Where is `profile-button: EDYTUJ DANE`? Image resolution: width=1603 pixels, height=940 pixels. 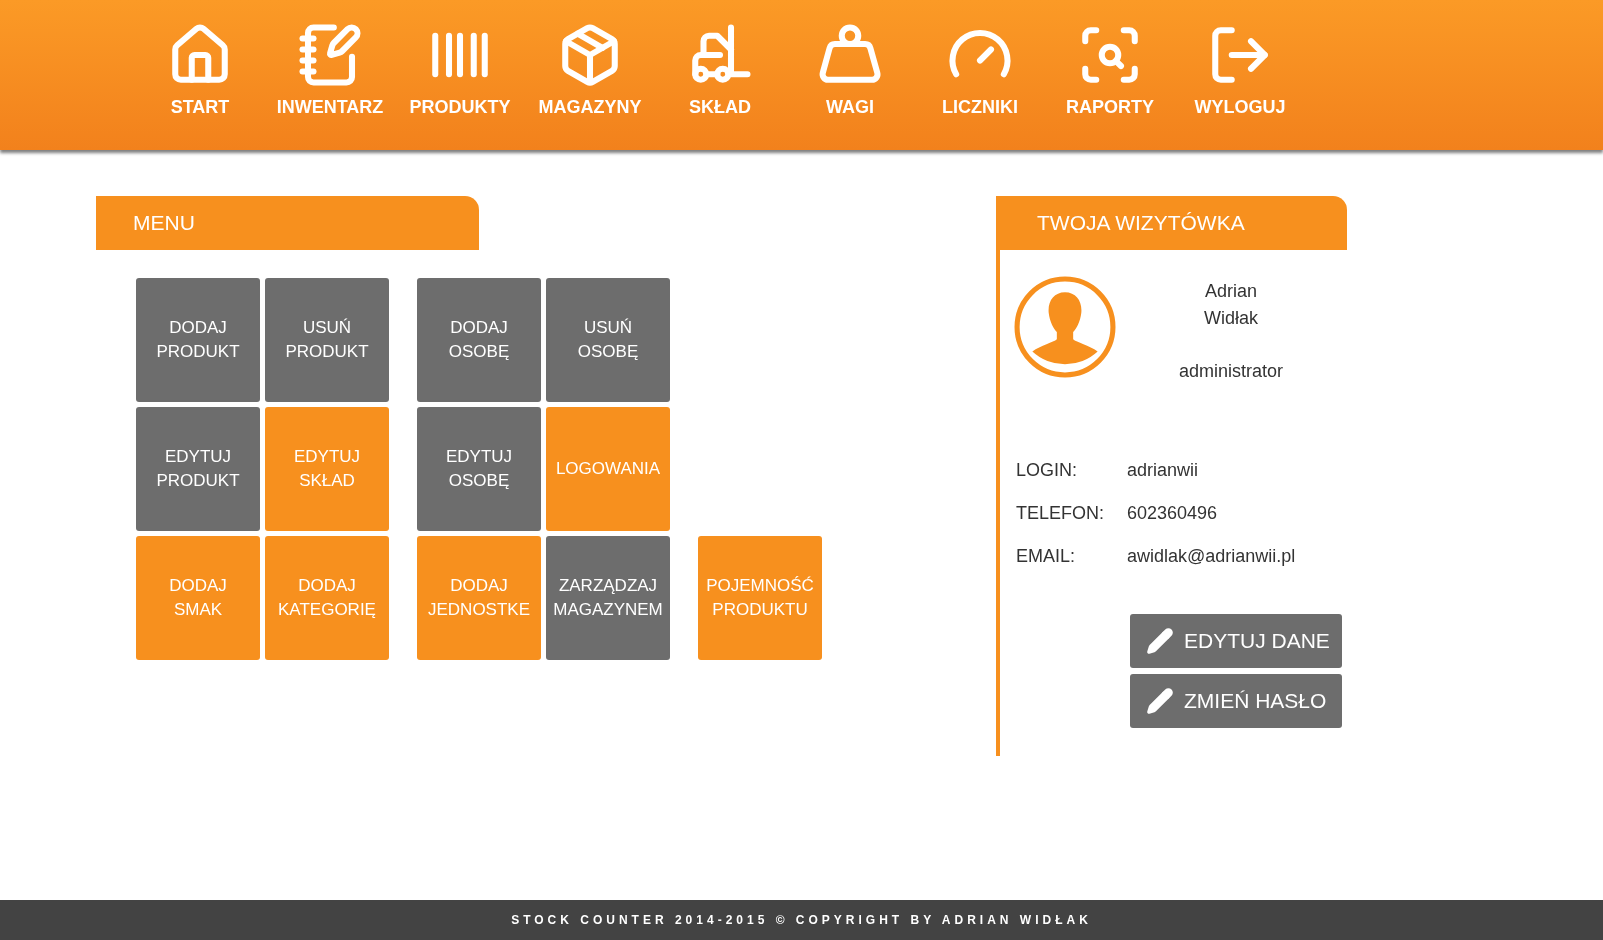
profile-button: EDYTUJ DANE is located at coordinates (1236, 641).